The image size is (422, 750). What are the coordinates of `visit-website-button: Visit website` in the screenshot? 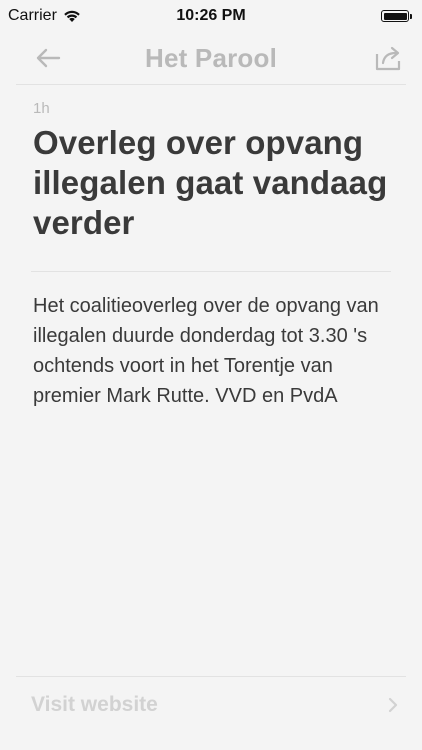 It's located at (211, 704).